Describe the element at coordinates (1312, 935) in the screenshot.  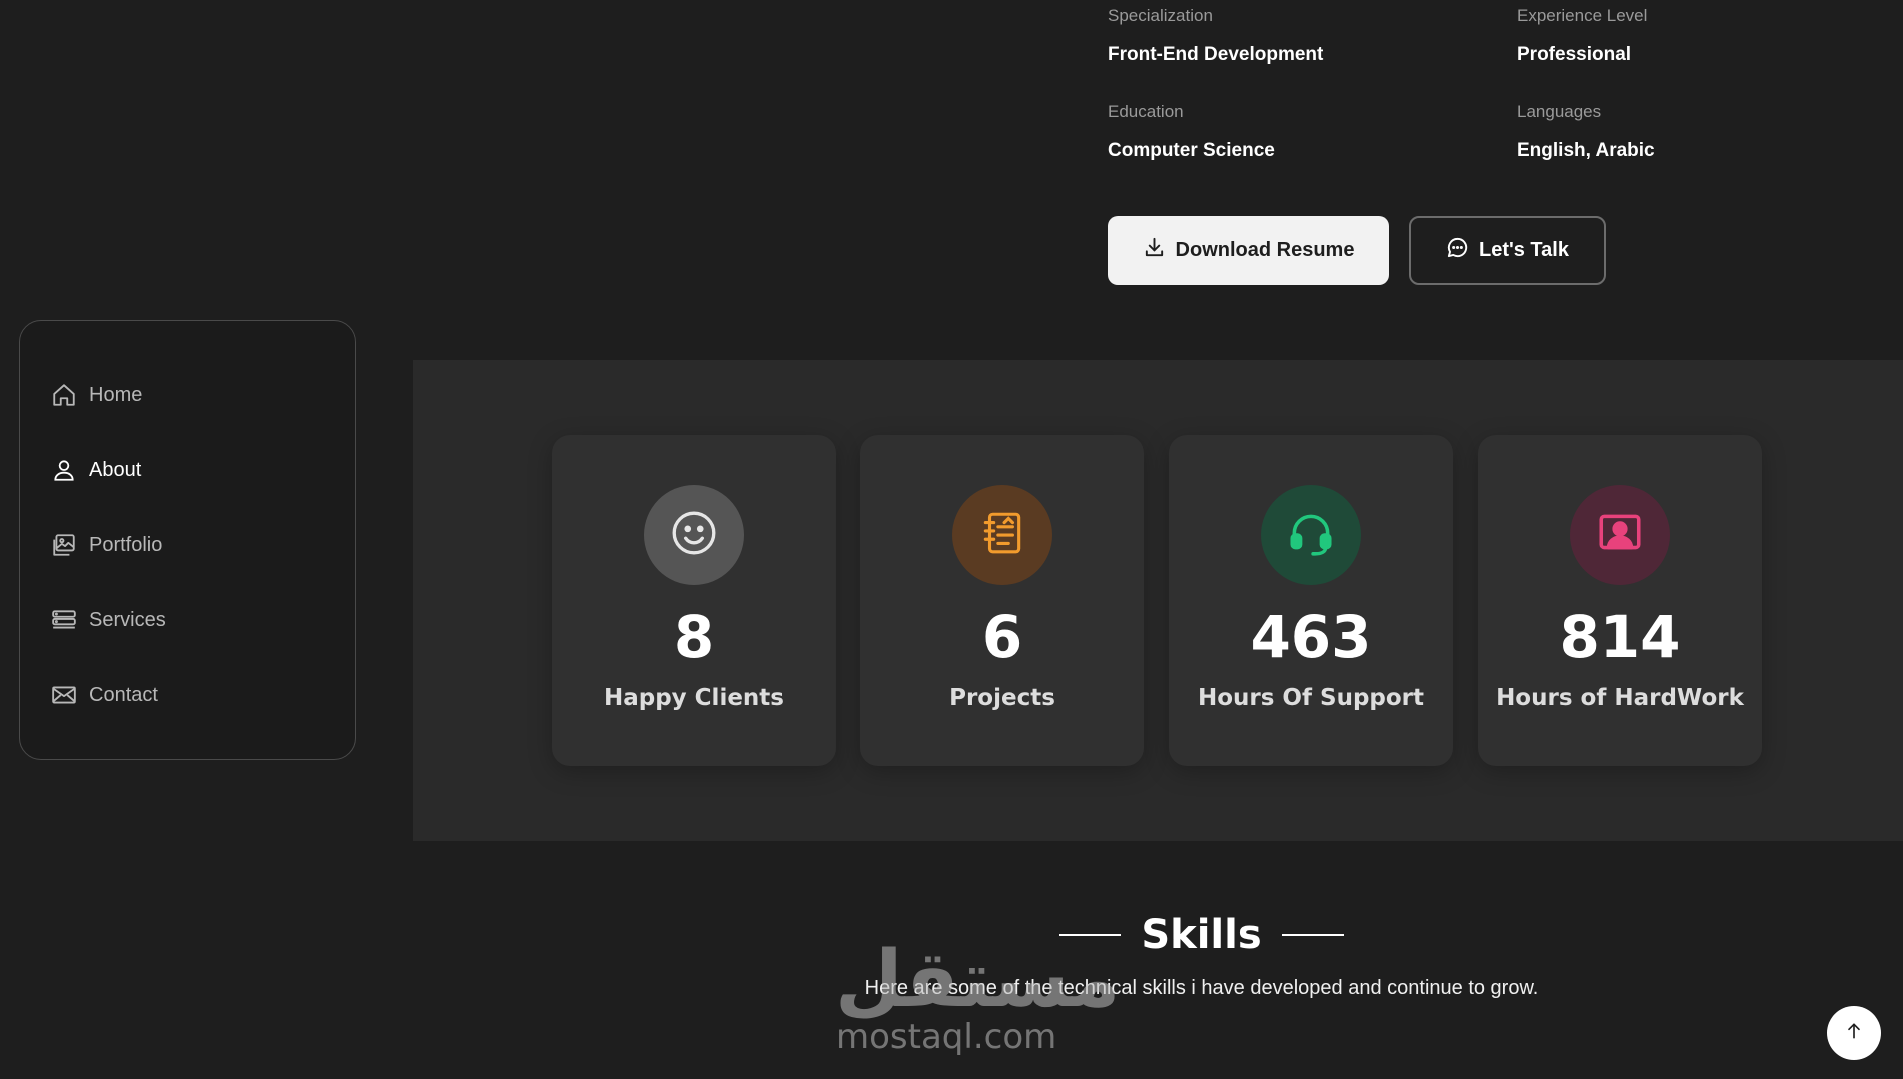
I see `heading-divider-right` at that location.